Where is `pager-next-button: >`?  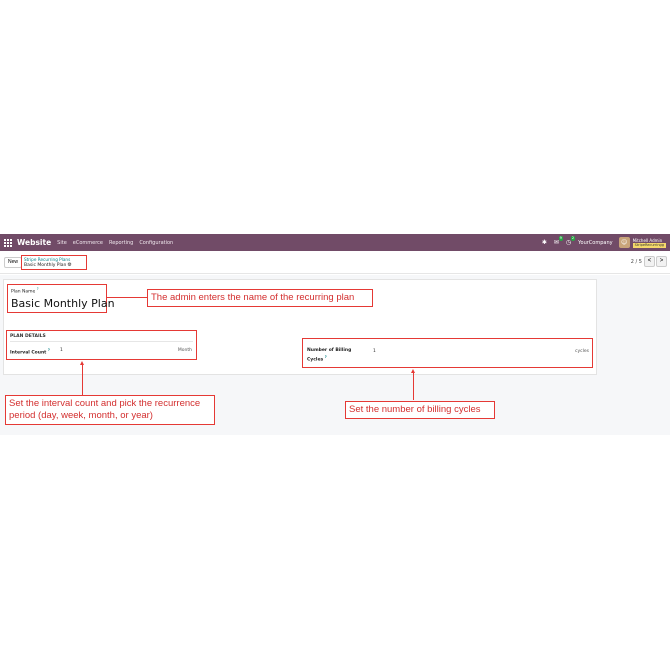 pager-next-button: > is located at coordinates (661, 261).